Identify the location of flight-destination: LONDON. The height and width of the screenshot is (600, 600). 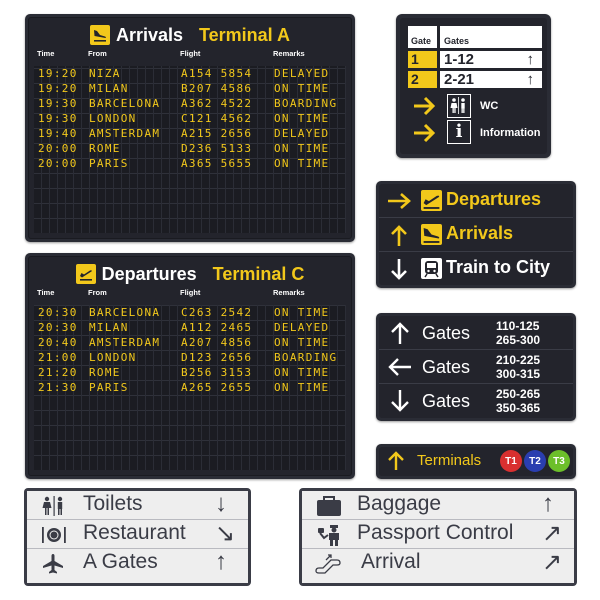
(113, 357).